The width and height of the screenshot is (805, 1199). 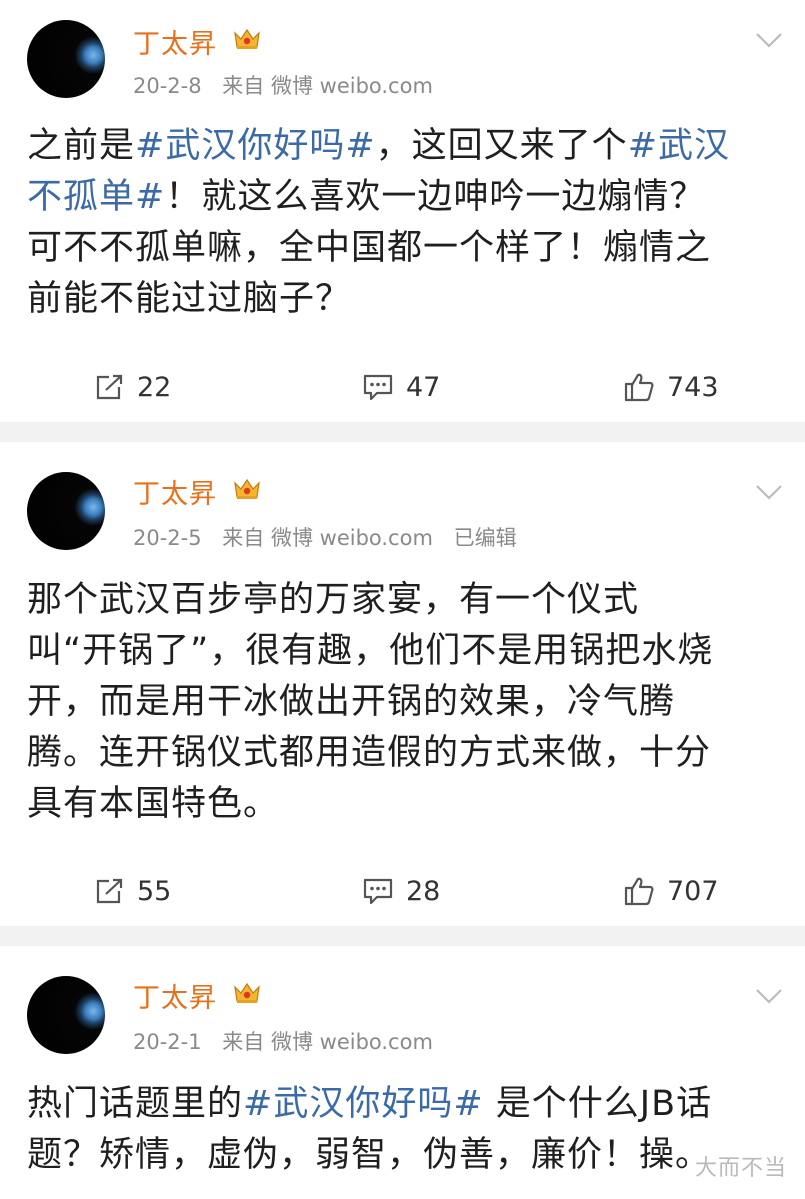 I want to click on content-text: 之前是, so click(x=81, y=146).